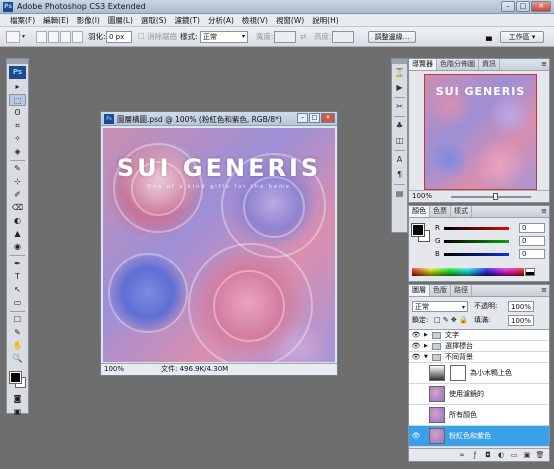 The image size is (554, 469). Describe the element at coordinates (522, 37) in the screenshot. I see `workspace-button: 工作區 ▾` at that location.